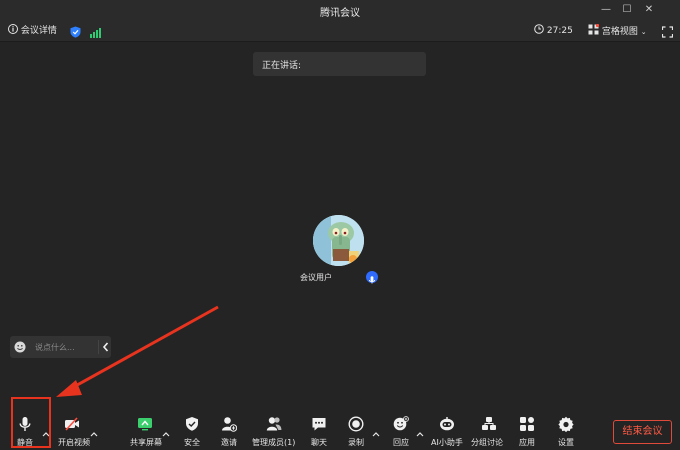 The height and width of the screenshot is (450, 680). Describe the element at coordinates (145, 424) in the screenshot. I see `share-screen-icon` at that location.